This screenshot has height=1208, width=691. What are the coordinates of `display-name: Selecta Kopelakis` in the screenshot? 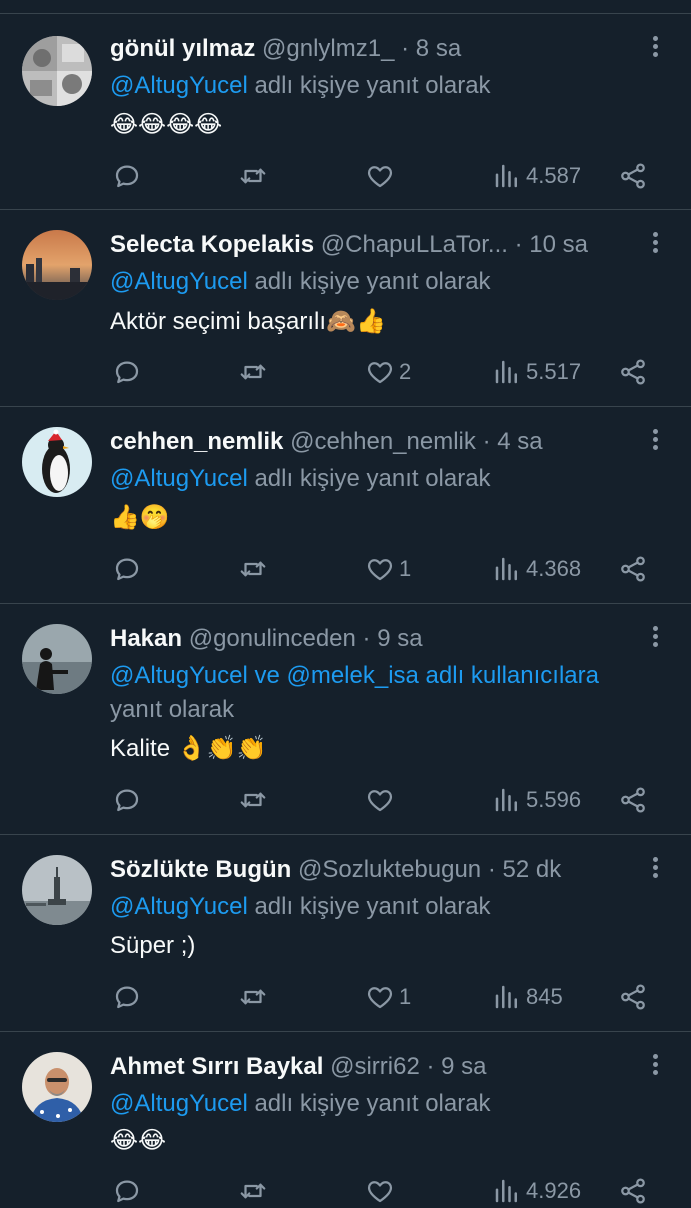 It's located at (212, 244).